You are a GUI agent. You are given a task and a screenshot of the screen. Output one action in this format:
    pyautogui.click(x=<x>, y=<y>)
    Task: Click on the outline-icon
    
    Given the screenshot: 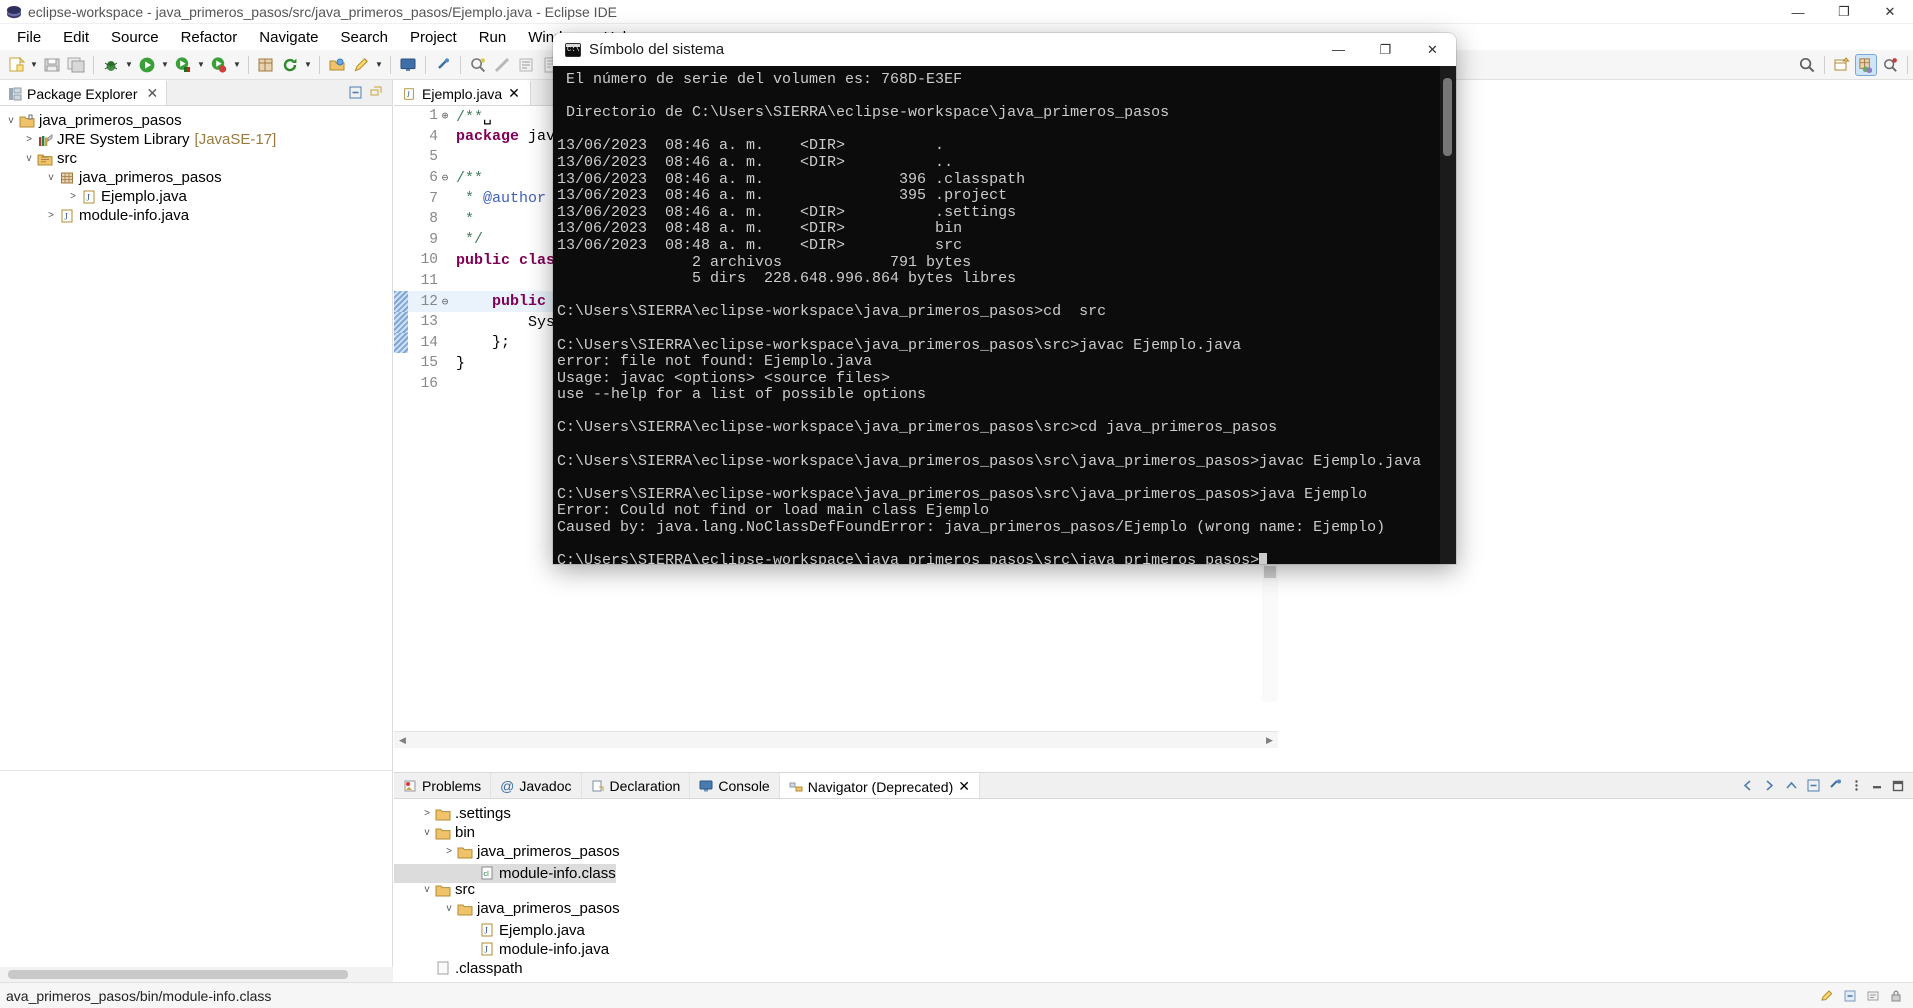 What is the action you would take?
    pyautogui.click(x=526, y=65)
    